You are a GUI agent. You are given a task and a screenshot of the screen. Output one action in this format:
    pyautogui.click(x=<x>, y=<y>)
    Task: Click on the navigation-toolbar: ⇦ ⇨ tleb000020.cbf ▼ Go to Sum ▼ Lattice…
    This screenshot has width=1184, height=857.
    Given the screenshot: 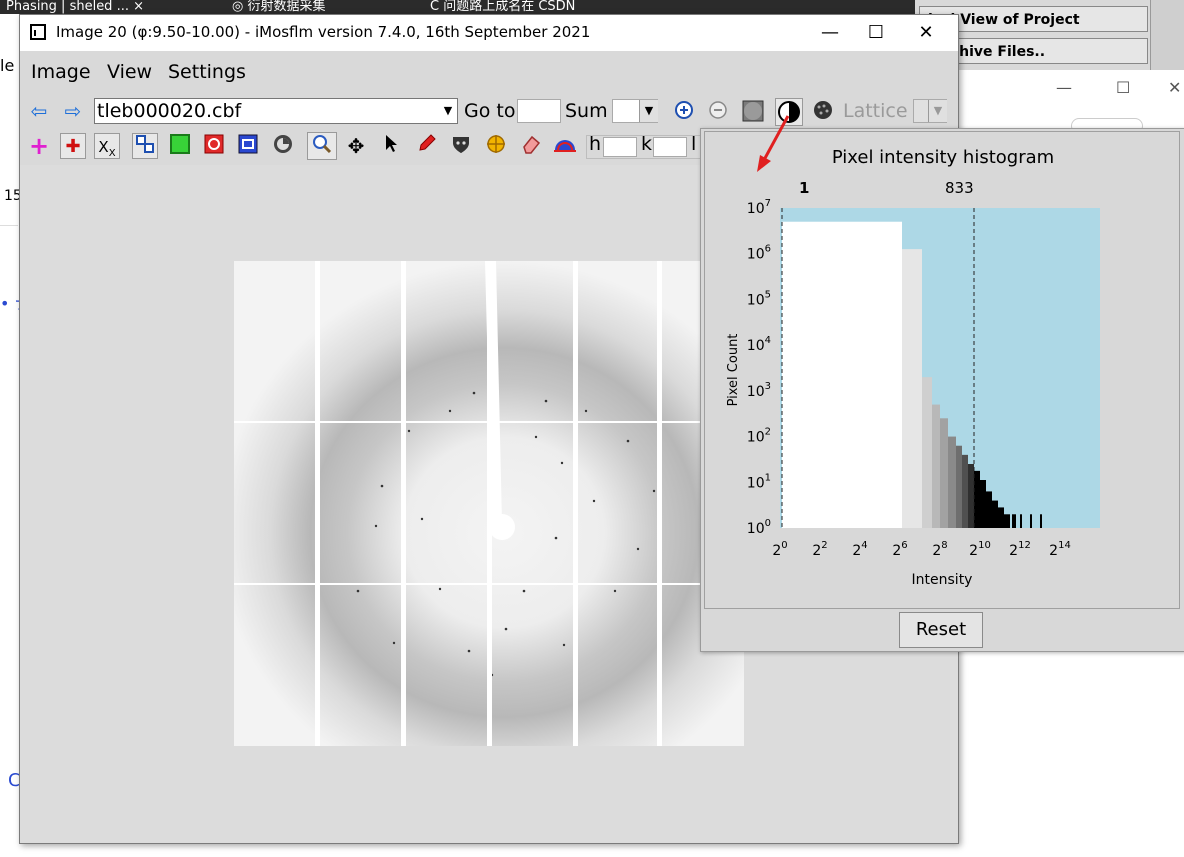 What is the action you would take?
    pyautogui.click(x=489, y=111)
    